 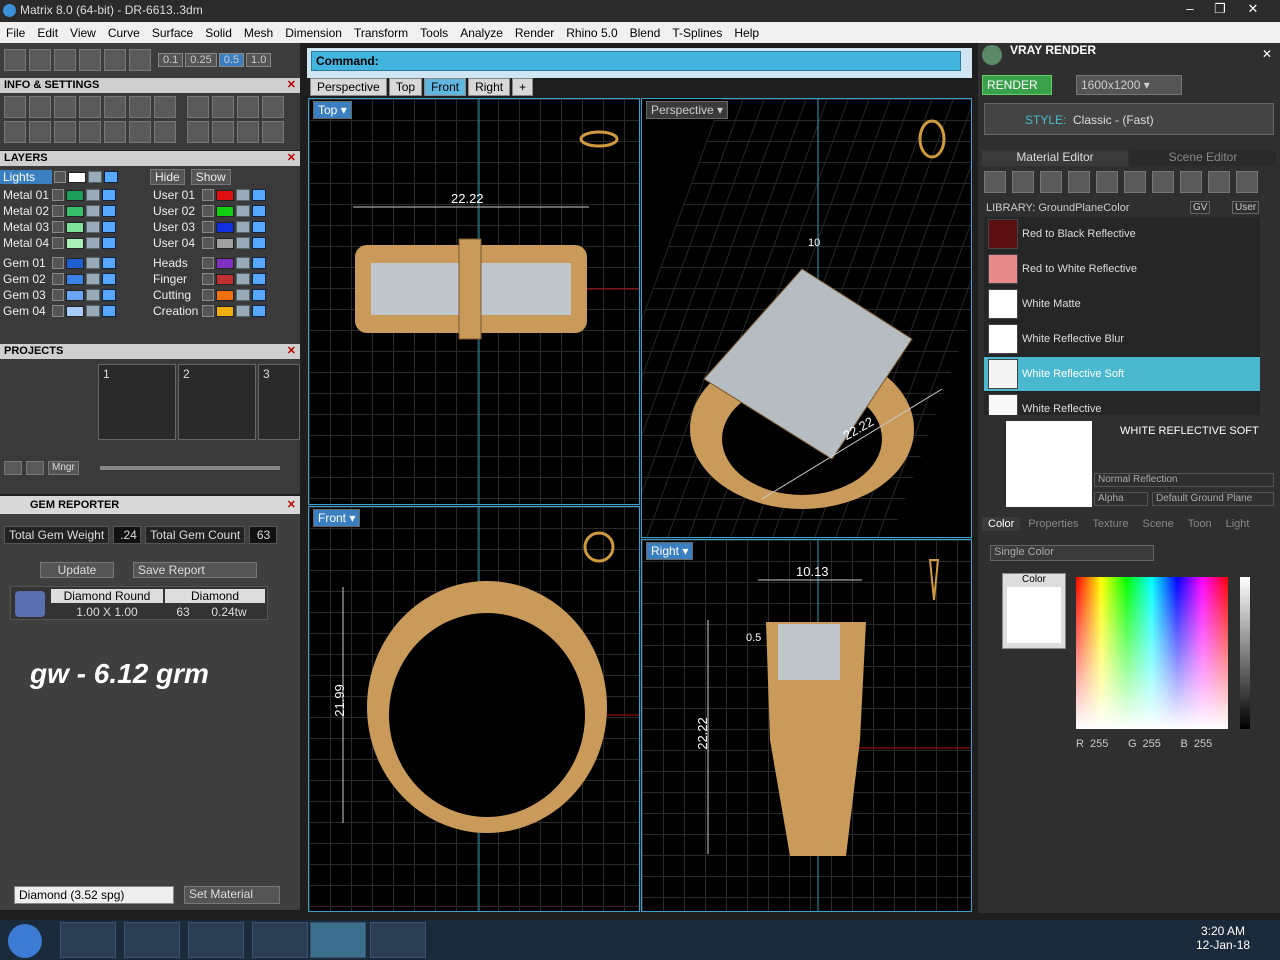 I want to click on snap-icon, so click(x=90, y=60).